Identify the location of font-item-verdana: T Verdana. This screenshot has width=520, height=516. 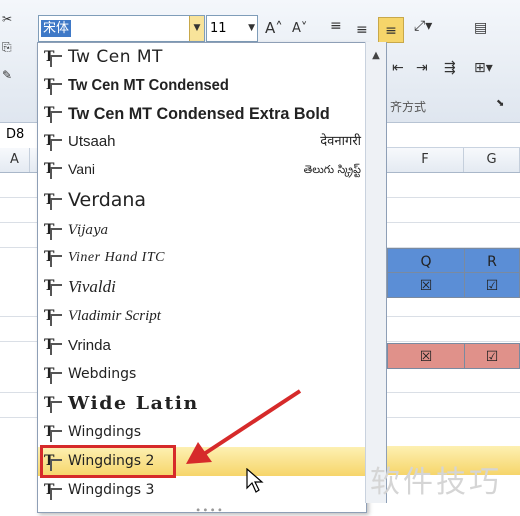
(201, 200).